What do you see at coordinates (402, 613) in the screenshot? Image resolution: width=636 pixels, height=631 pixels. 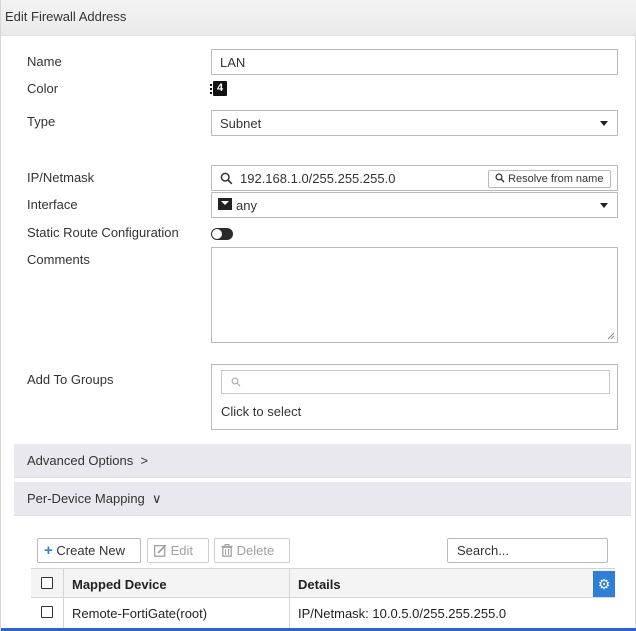 I see `details-value: IP/Netmask: 10.0.5.0/255.255.255.0` at bounding box center [402, 613].